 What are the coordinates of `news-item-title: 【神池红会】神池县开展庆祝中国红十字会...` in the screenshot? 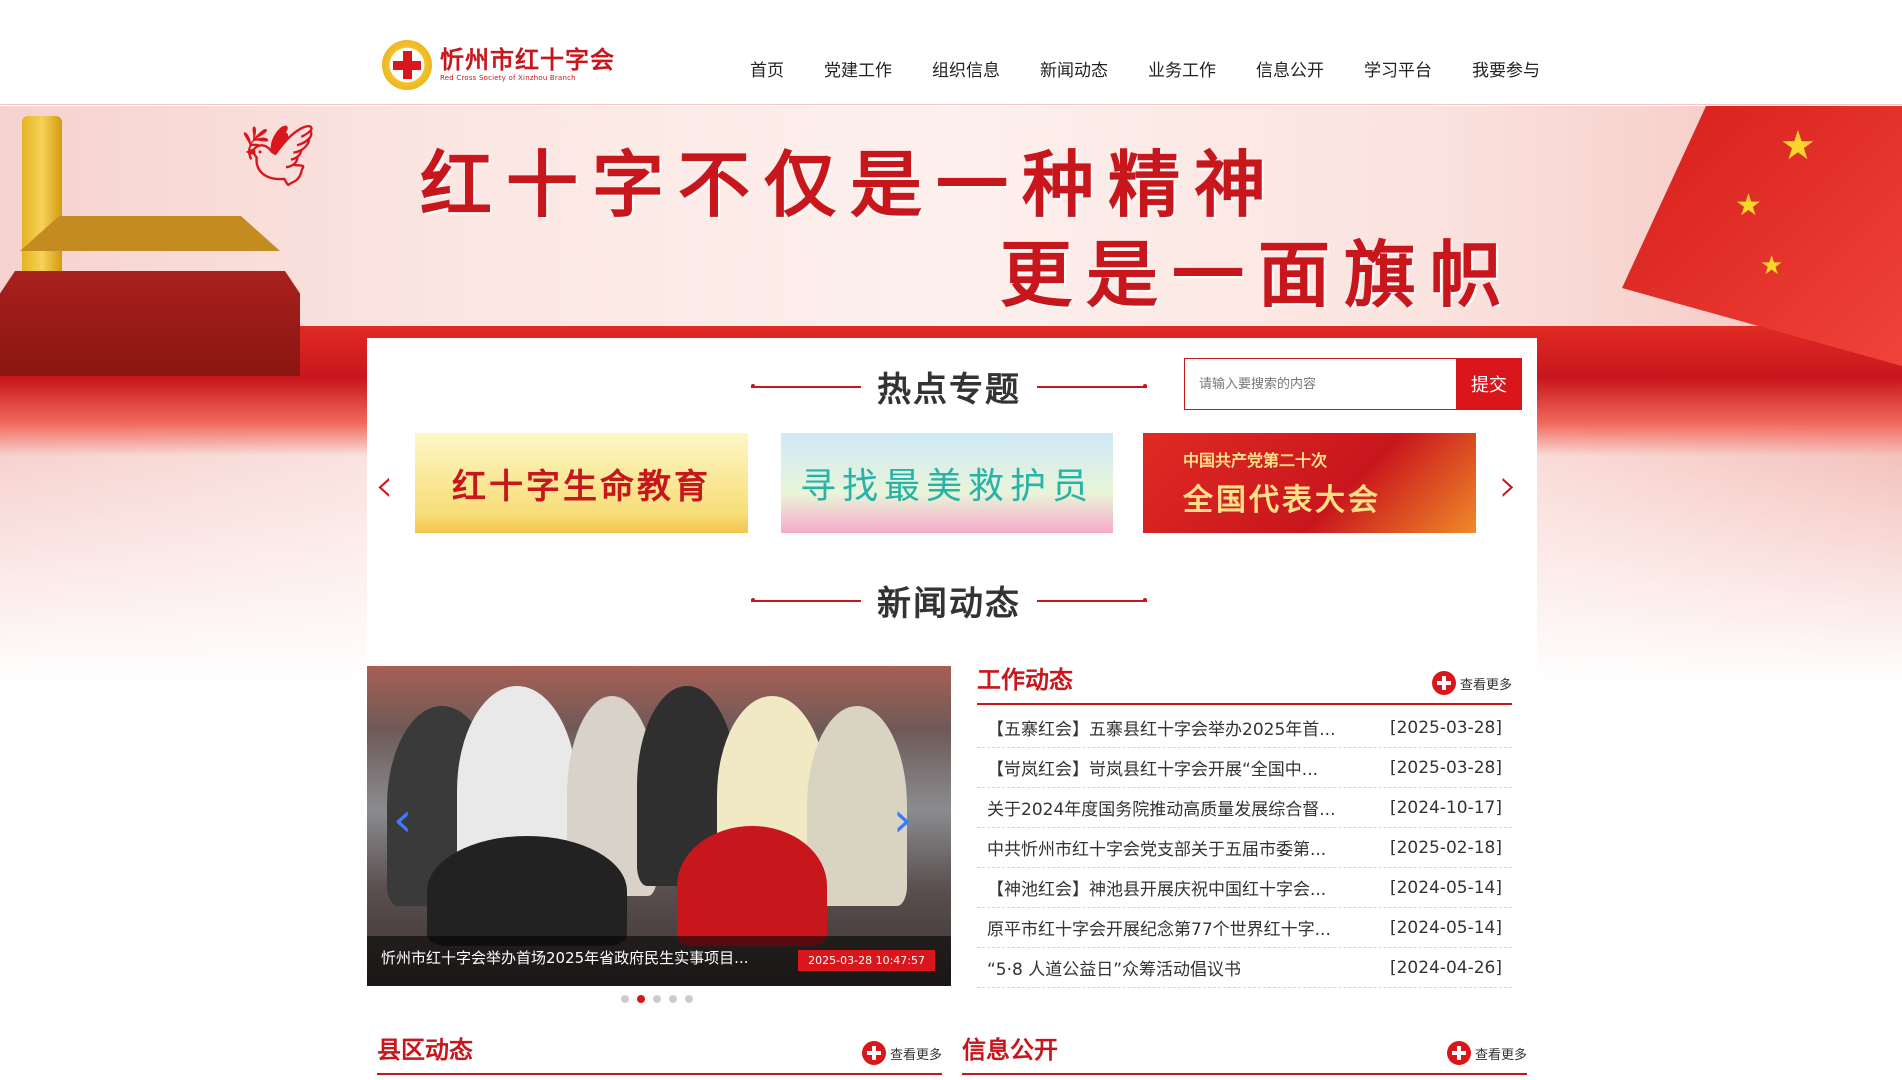 It's located at (1157, 890).